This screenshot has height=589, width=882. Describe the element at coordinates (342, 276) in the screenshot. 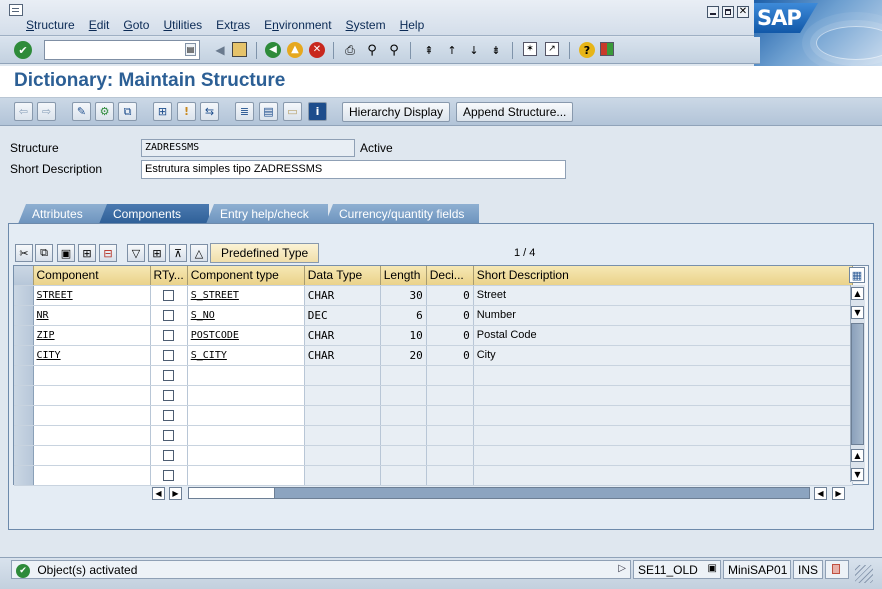

I see `column-header-data-type: Data Type` at that location.